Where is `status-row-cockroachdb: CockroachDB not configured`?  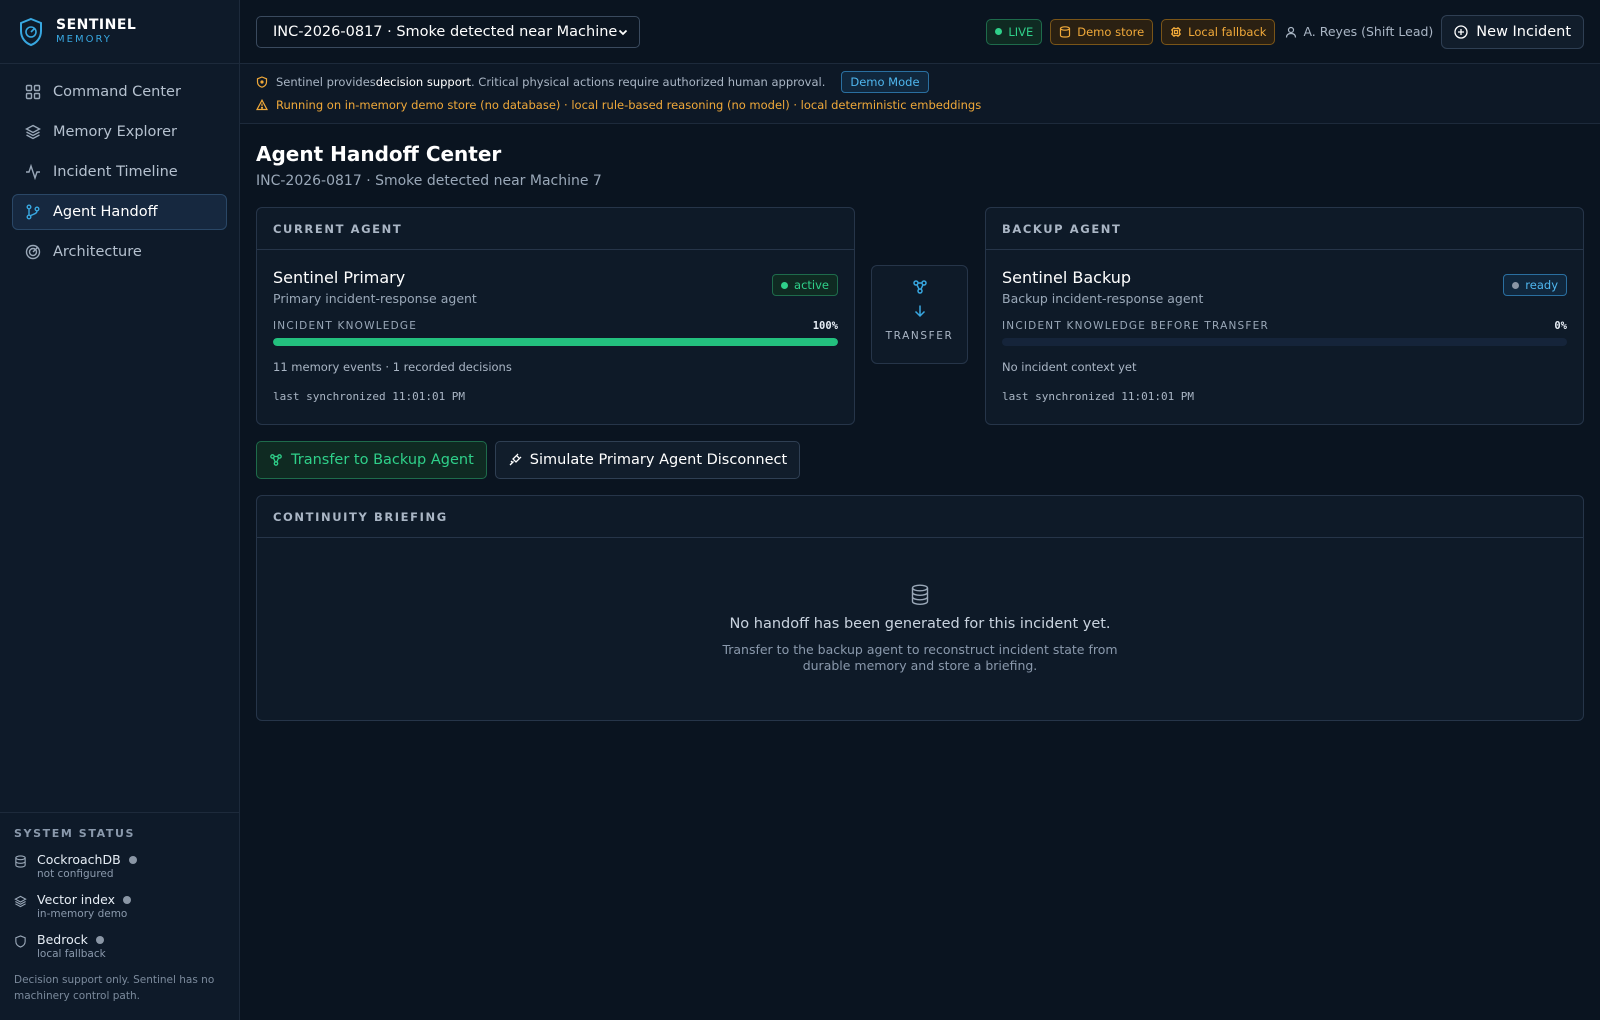
status-row-cockroachdb: CockroachDB not configured is located at coordinates (119, 866).